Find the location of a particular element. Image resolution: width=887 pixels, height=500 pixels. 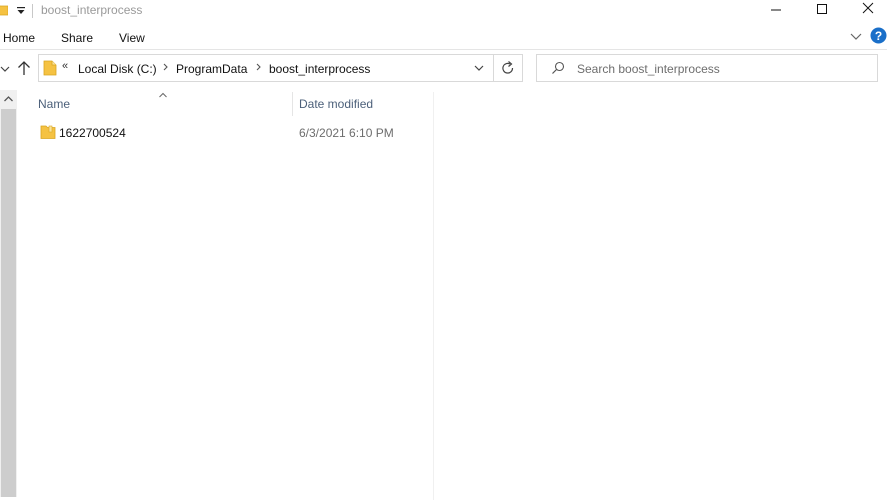

column-header-date-modified: Date modified is located at coordinates (363, 103).